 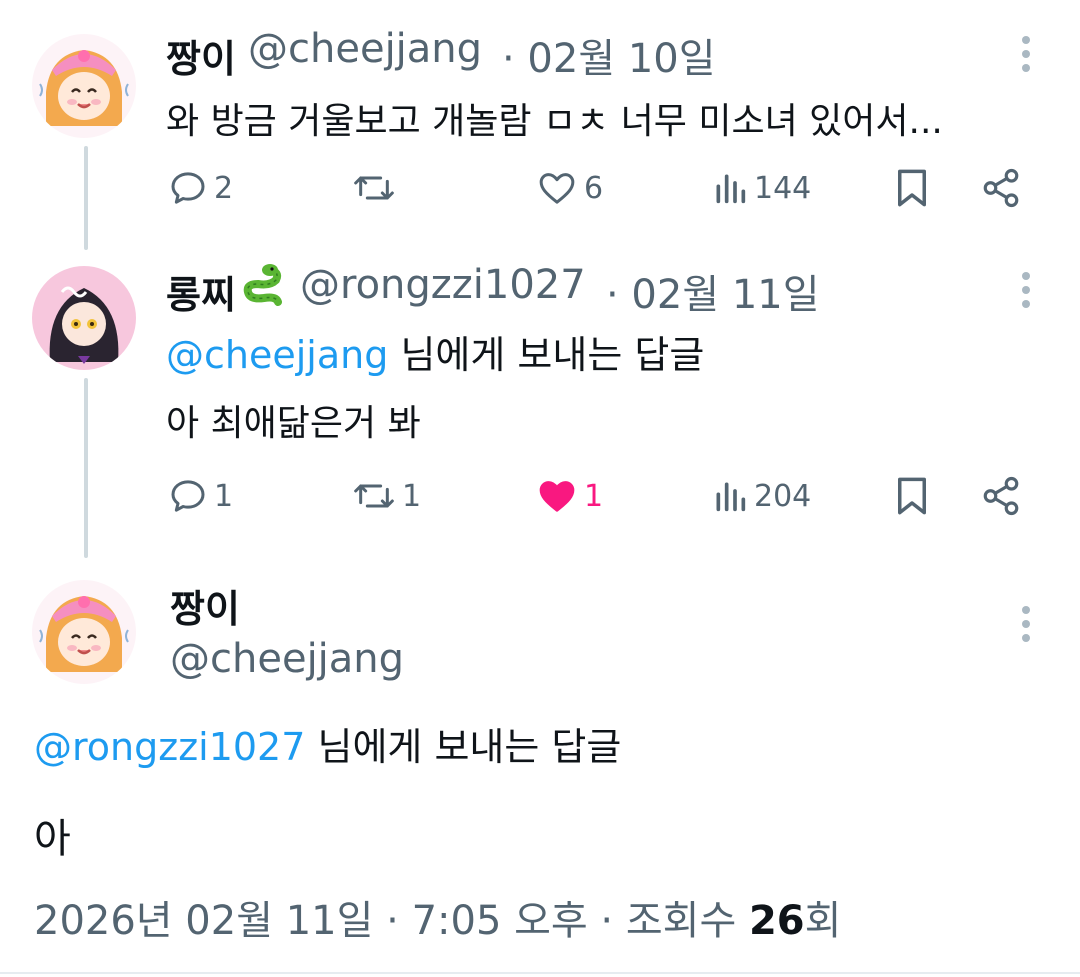 I want to click on views-button: 144, so click(x=761, y=188).